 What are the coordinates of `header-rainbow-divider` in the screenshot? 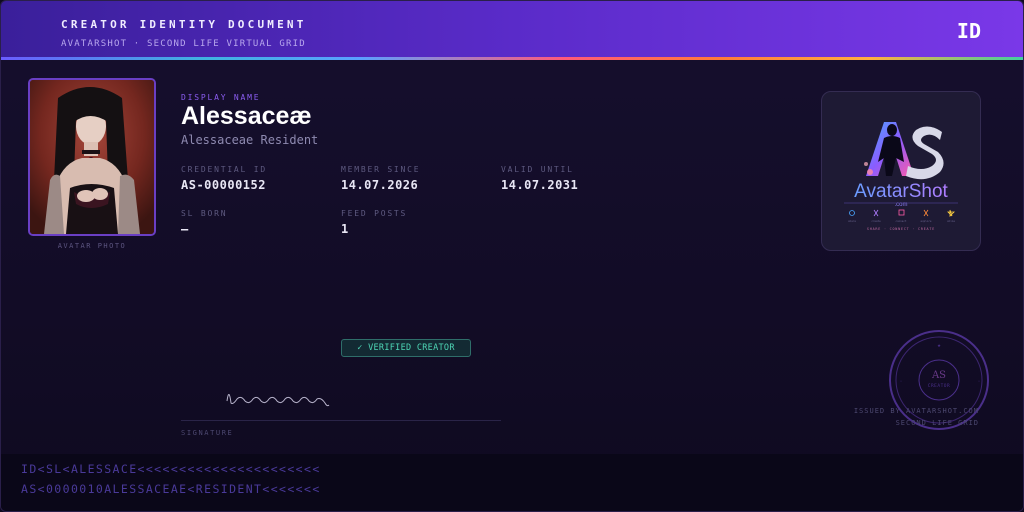 It's located at (512, 58).